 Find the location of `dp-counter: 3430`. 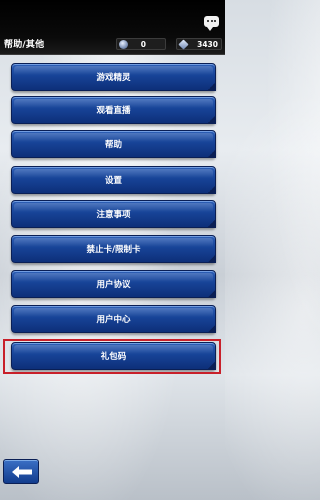

dp-counter: 3430 is located at coordinates (199, 44).